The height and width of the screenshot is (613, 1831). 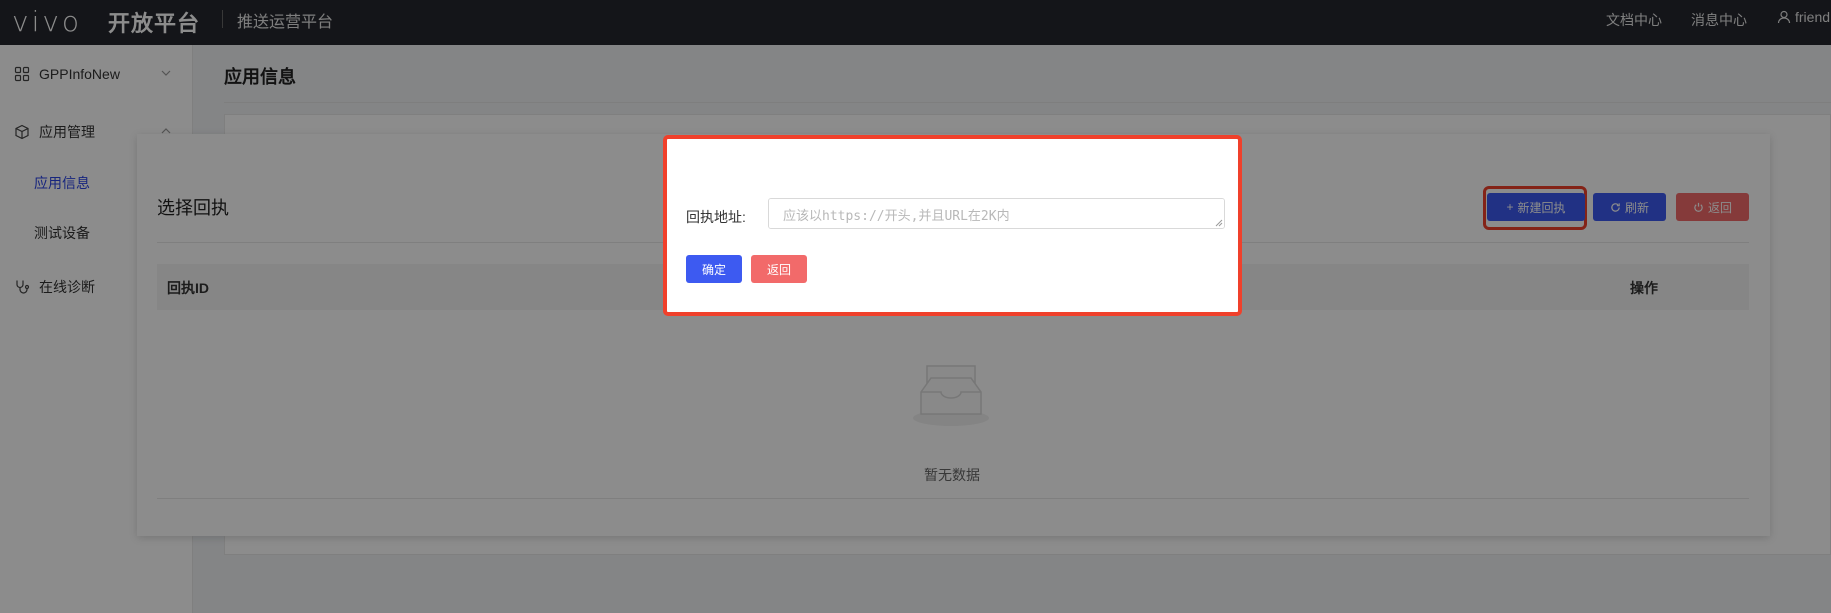 What do you see at coordinates (714, 269) in the screenshot?
I see `confirm-button: 确定` at bounding box center [714, 269].